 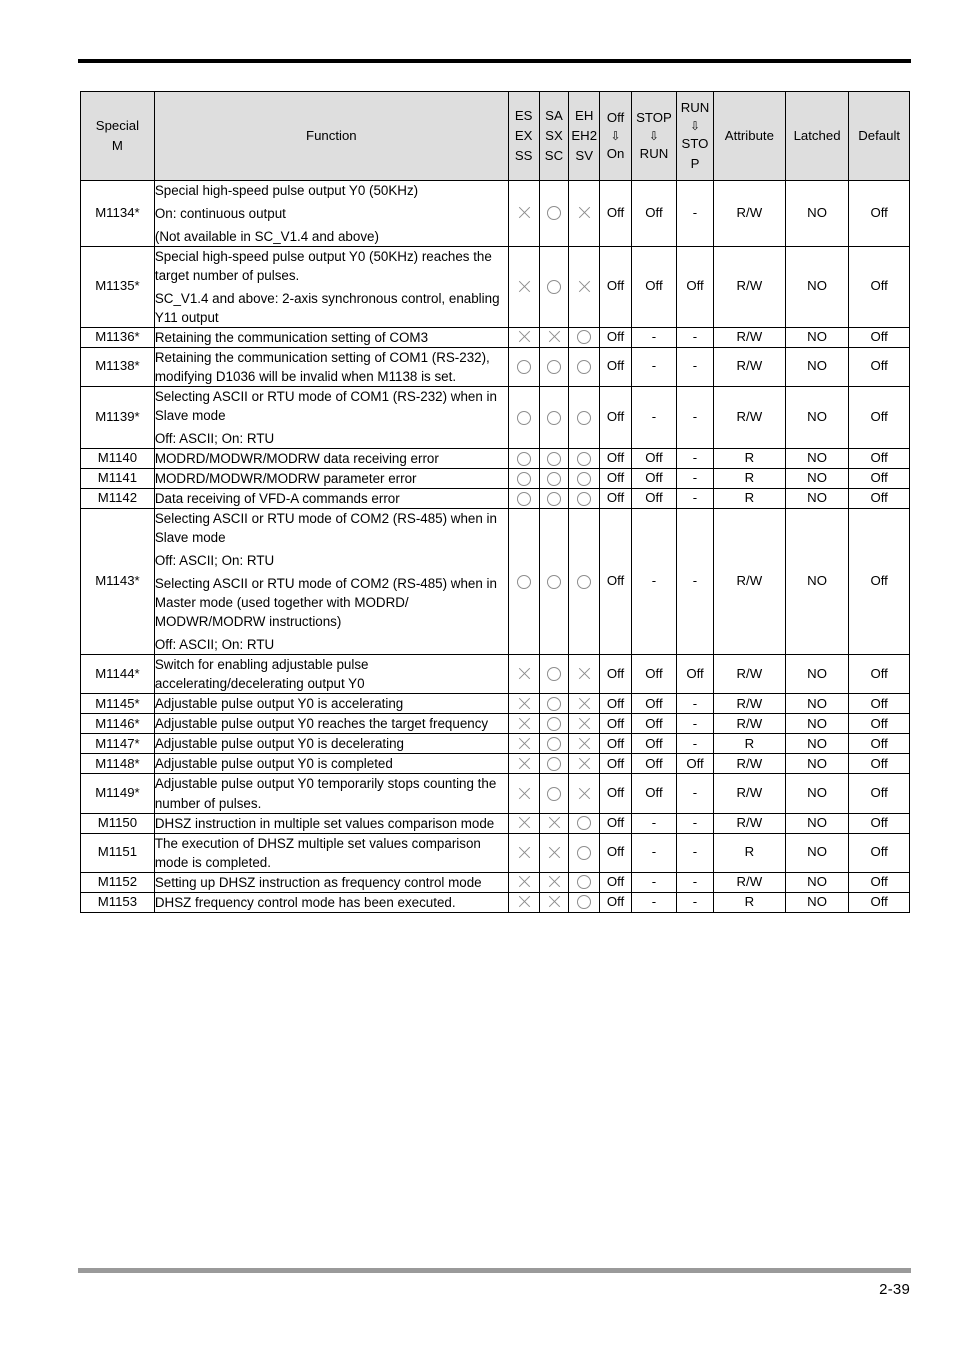 What do you see at coordinates (749, 136) in the screenshot?
I see `column-header-attribute: Attribute` at bounding box center [749, 136].